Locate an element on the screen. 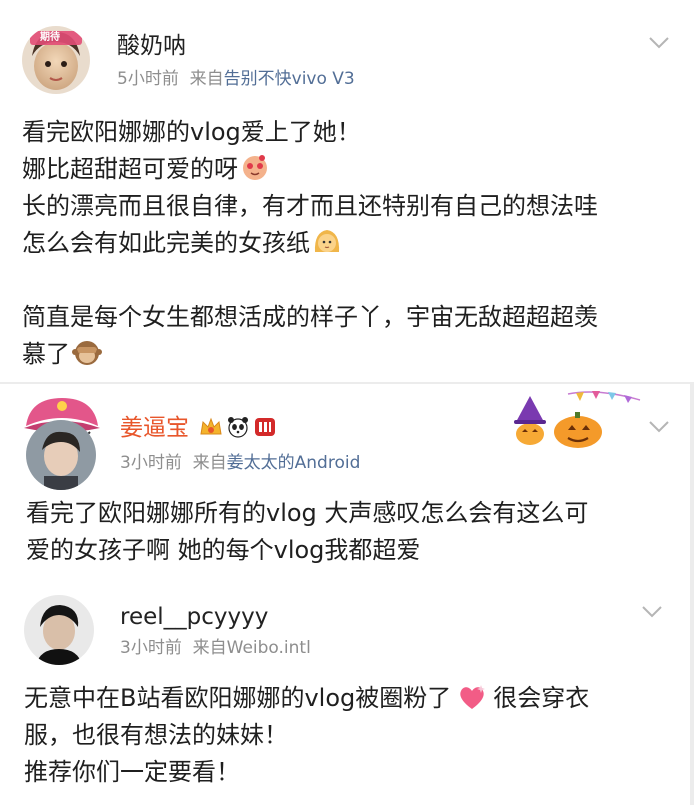  red-badge-icon is located at coordinates (265, 427).